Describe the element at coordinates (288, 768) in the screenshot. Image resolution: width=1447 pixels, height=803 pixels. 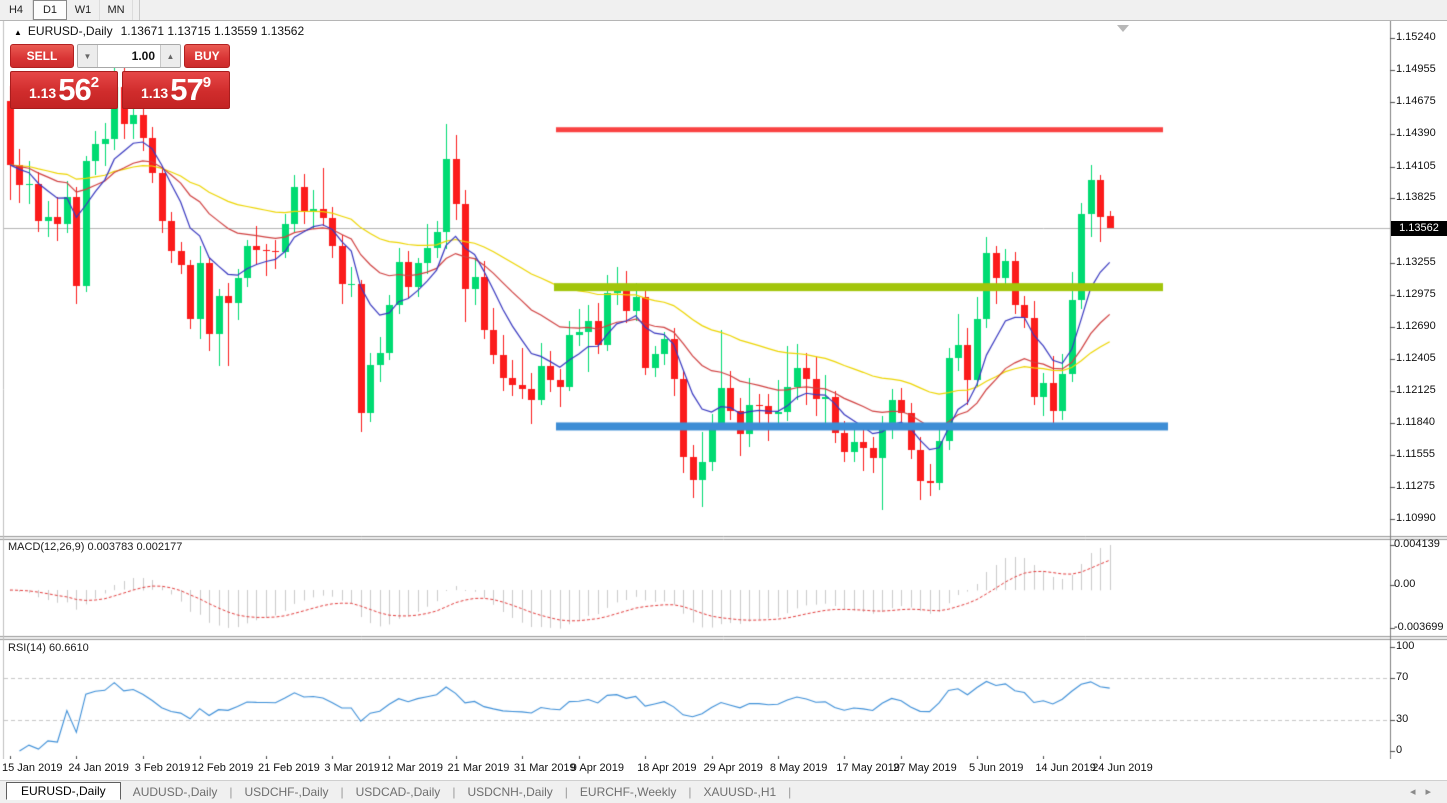
I see `date-axis-label: 21 Feb 2019` at that location.